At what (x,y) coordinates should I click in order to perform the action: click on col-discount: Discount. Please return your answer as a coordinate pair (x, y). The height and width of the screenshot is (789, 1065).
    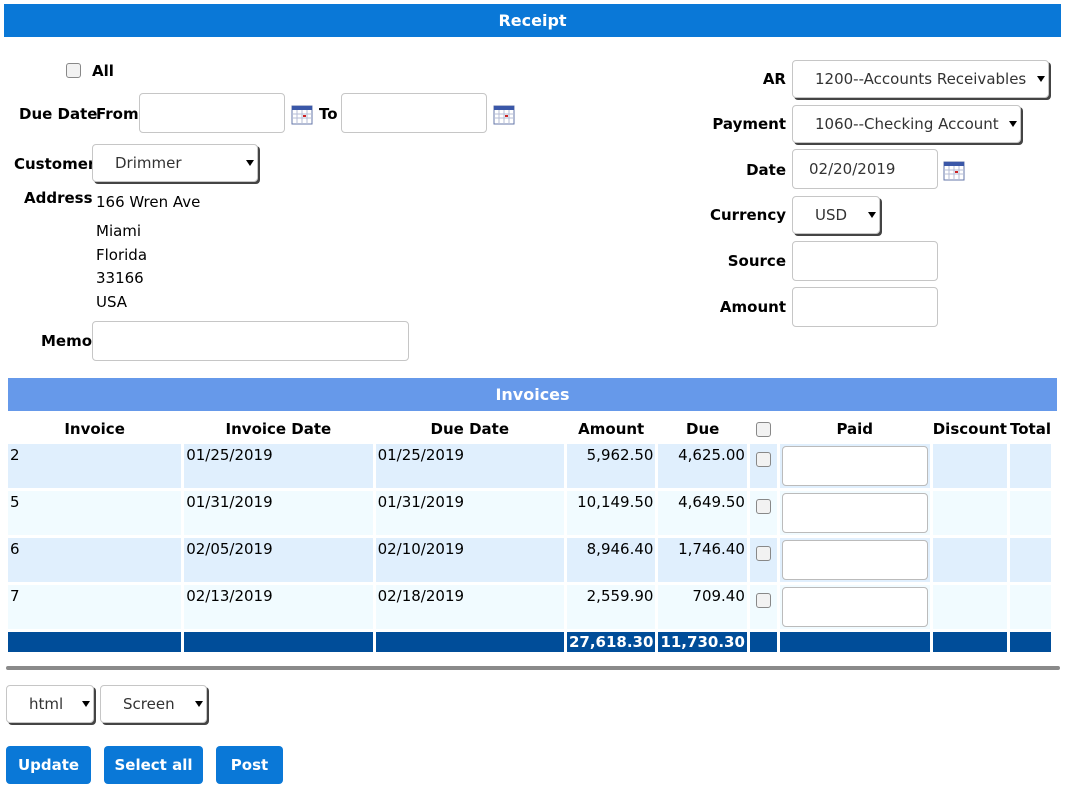
    Looking at the image, I should click on (969, 429).